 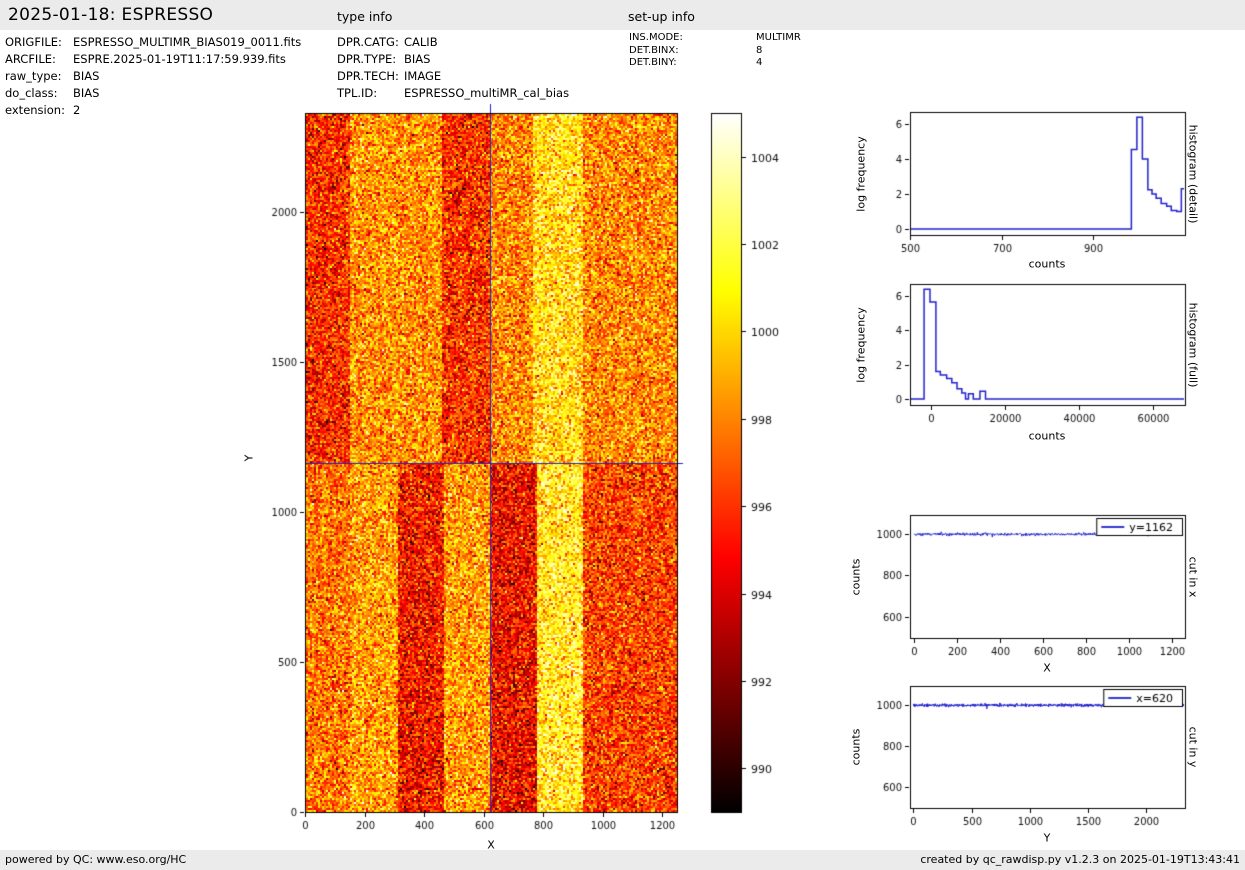 I want to click on info-label: DPR.TYPE:, so click(x=367, y=59).